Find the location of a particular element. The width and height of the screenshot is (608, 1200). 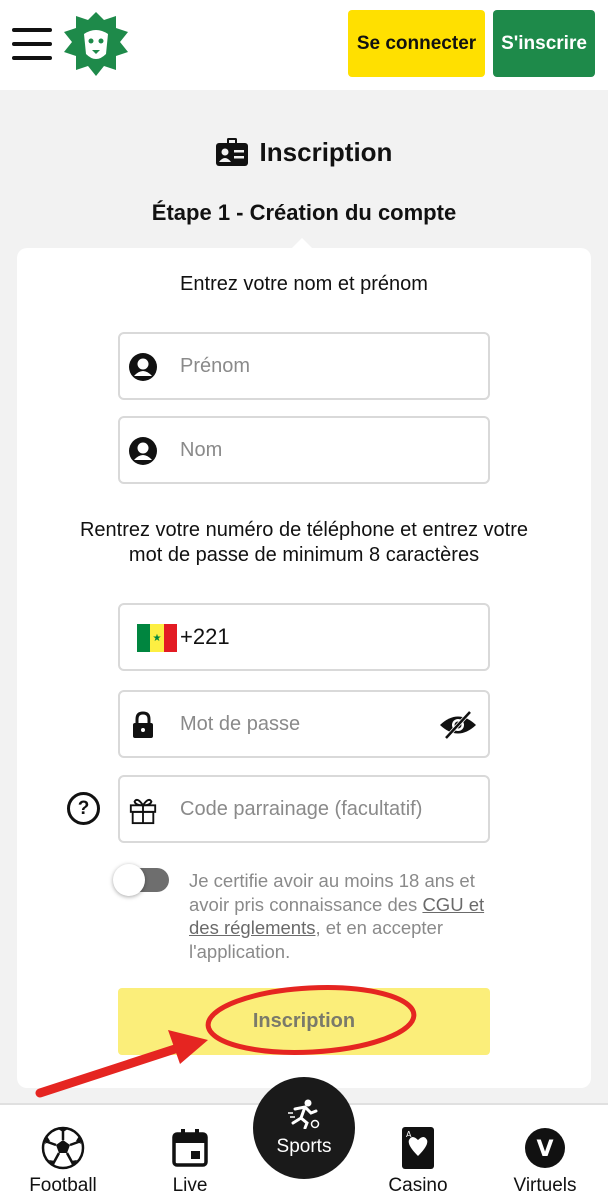

nav-sports: Sports is located at coordinates (304, 1128).